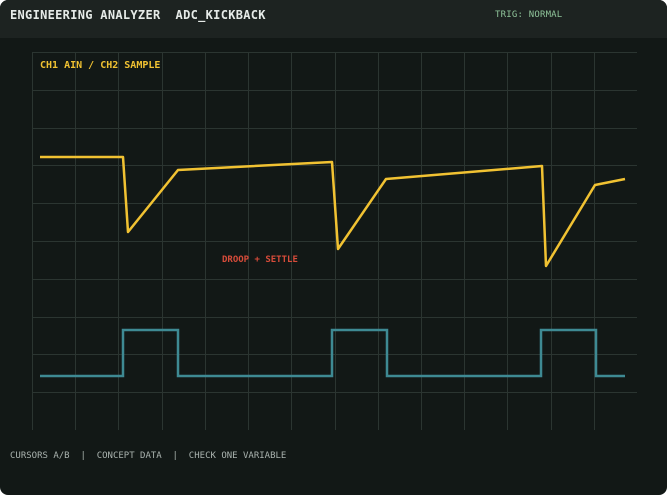  I want to click on droop-annotation: DROOP + SETTLE, so click(260, 260).